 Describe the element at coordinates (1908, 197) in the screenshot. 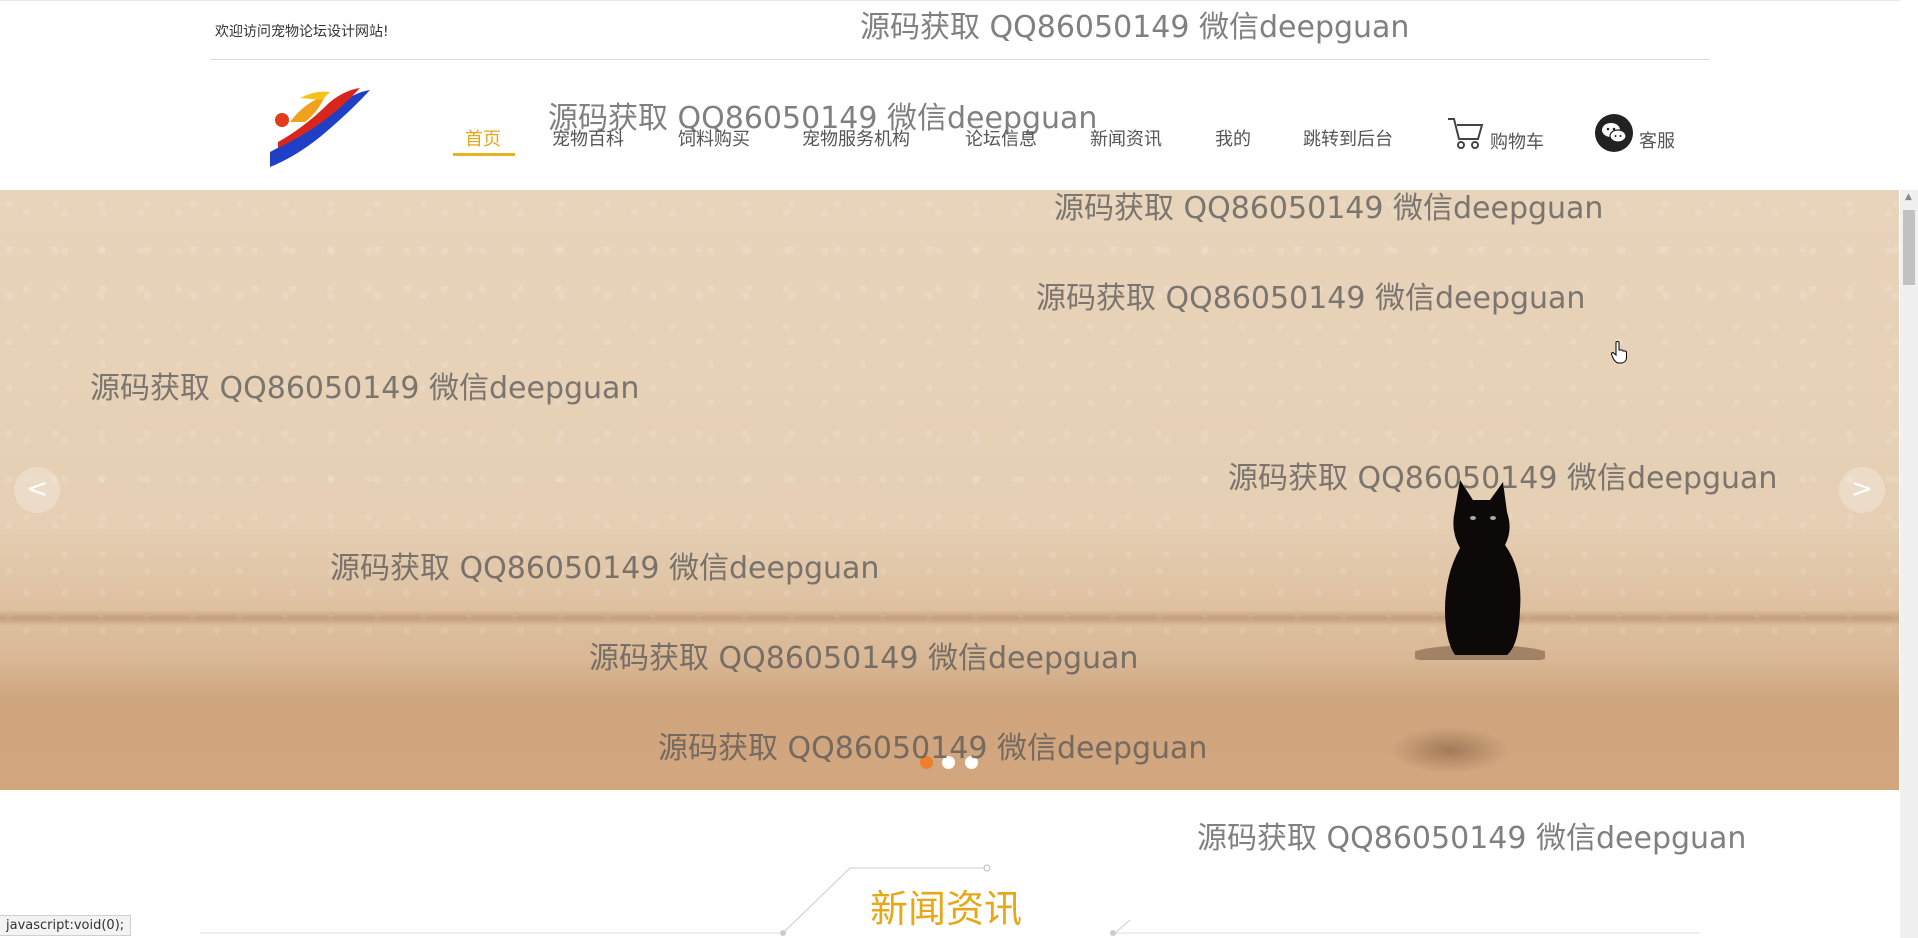

I see `scroll-up-arrow-icon: ▲` at that location.